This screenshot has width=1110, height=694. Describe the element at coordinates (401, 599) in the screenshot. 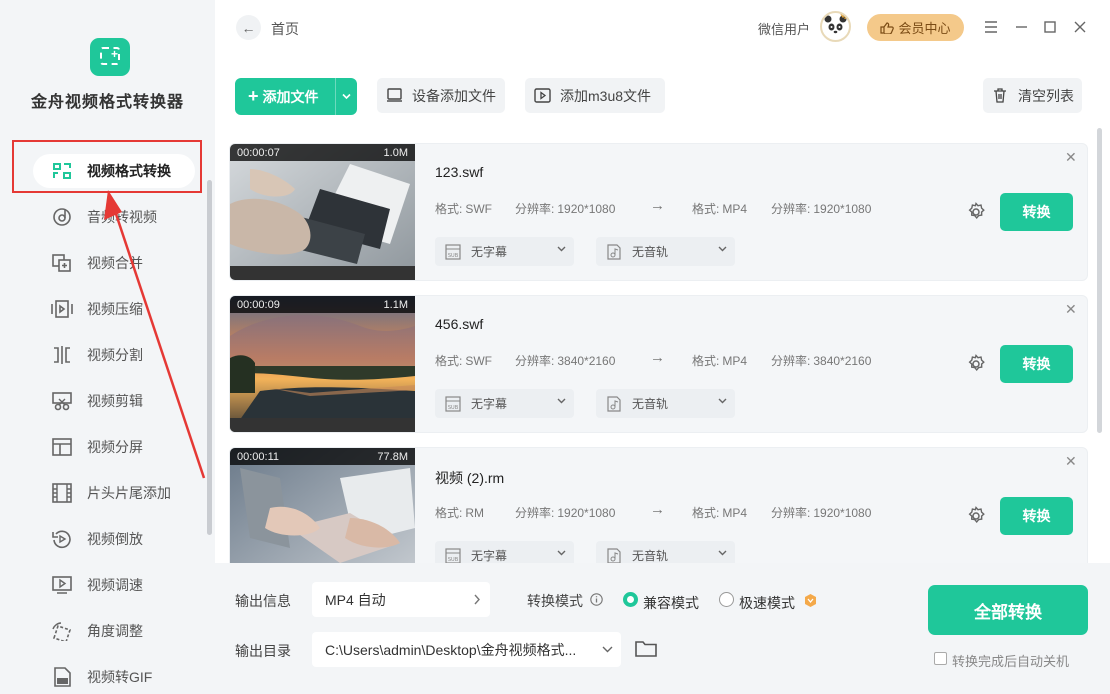

I see `output-format-select: MP4 自动` at that location.